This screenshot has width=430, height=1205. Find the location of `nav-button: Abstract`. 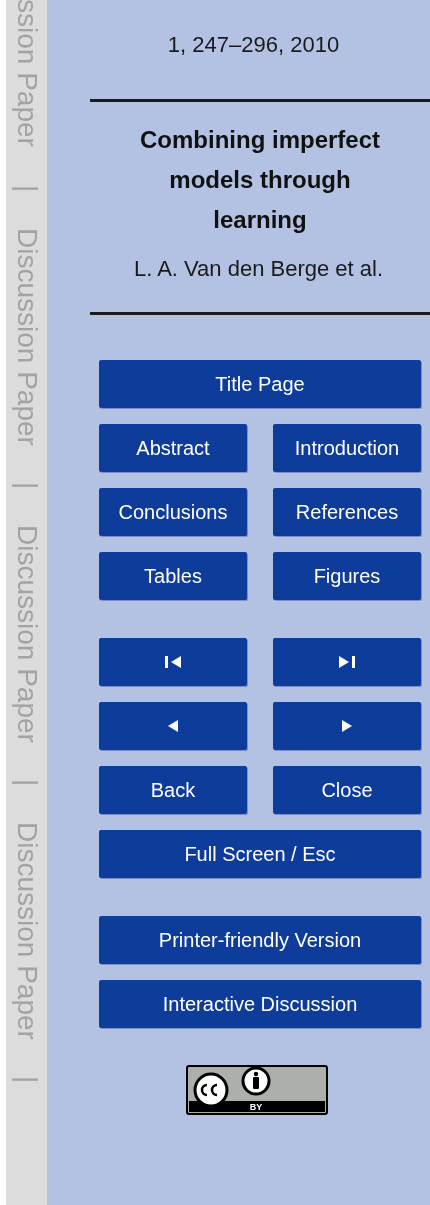

nav-button: Abstract is located at coordinates (173, 448).